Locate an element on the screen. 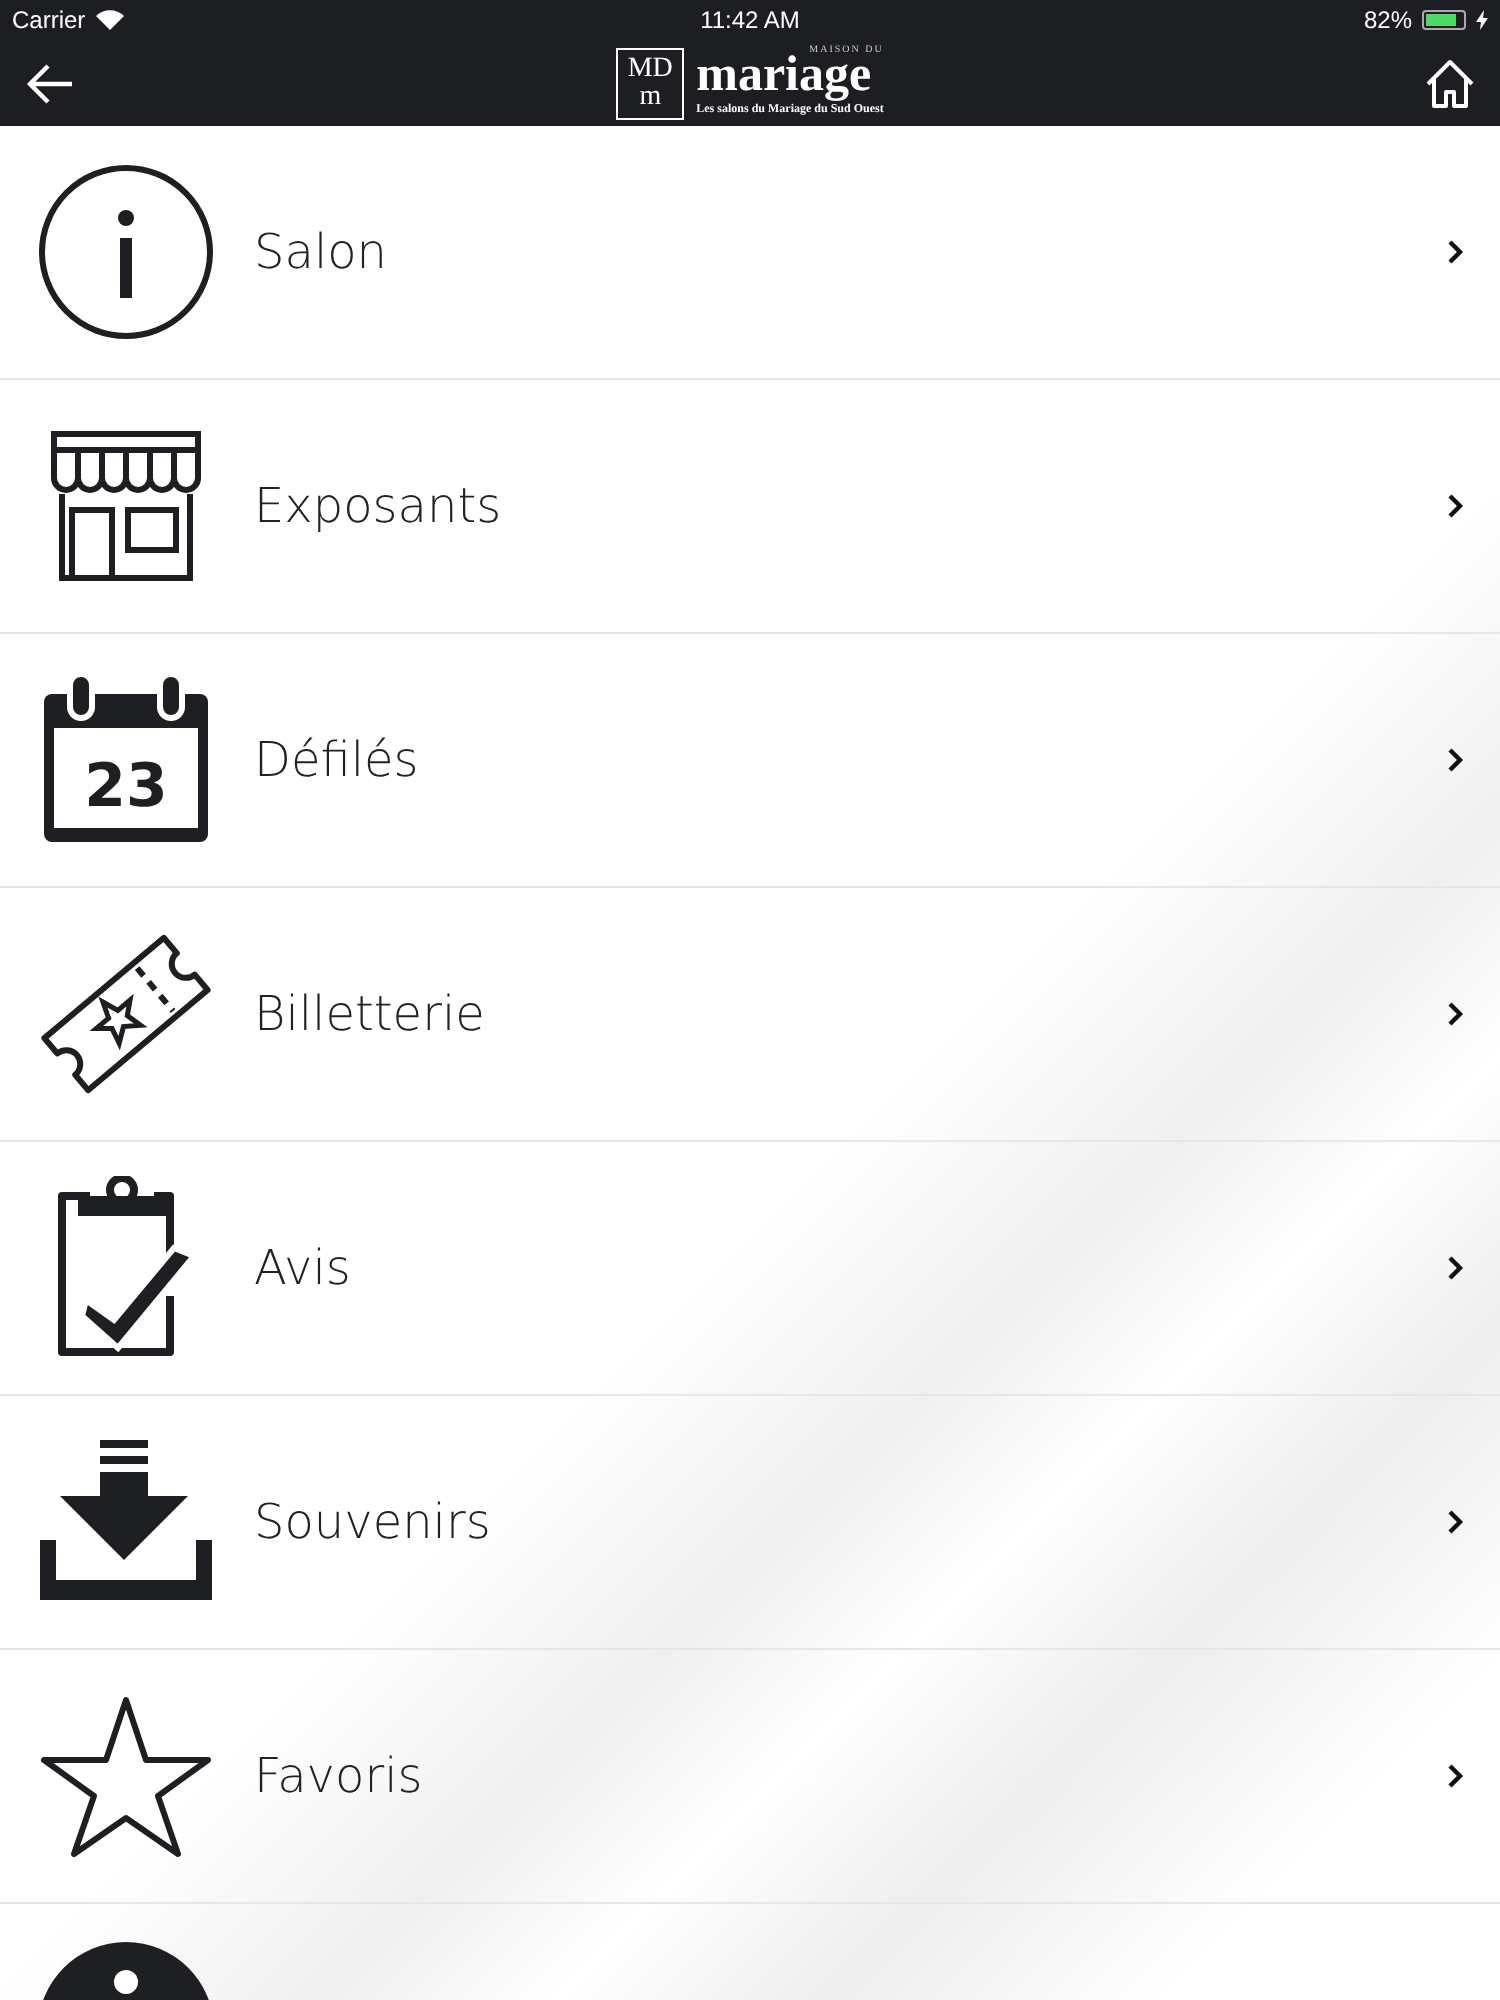 The width and height of the screenshot is (1500, 2000). menu-item: Avis is located at coordinates (750, 1269).